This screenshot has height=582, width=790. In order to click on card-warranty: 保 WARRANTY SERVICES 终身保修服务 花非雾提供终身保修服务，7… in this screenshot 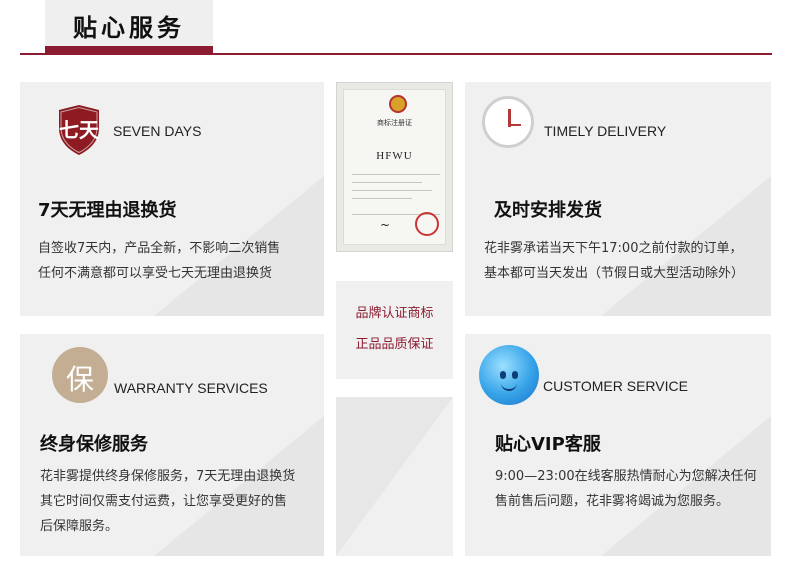, I will do `click(172, 445)`.